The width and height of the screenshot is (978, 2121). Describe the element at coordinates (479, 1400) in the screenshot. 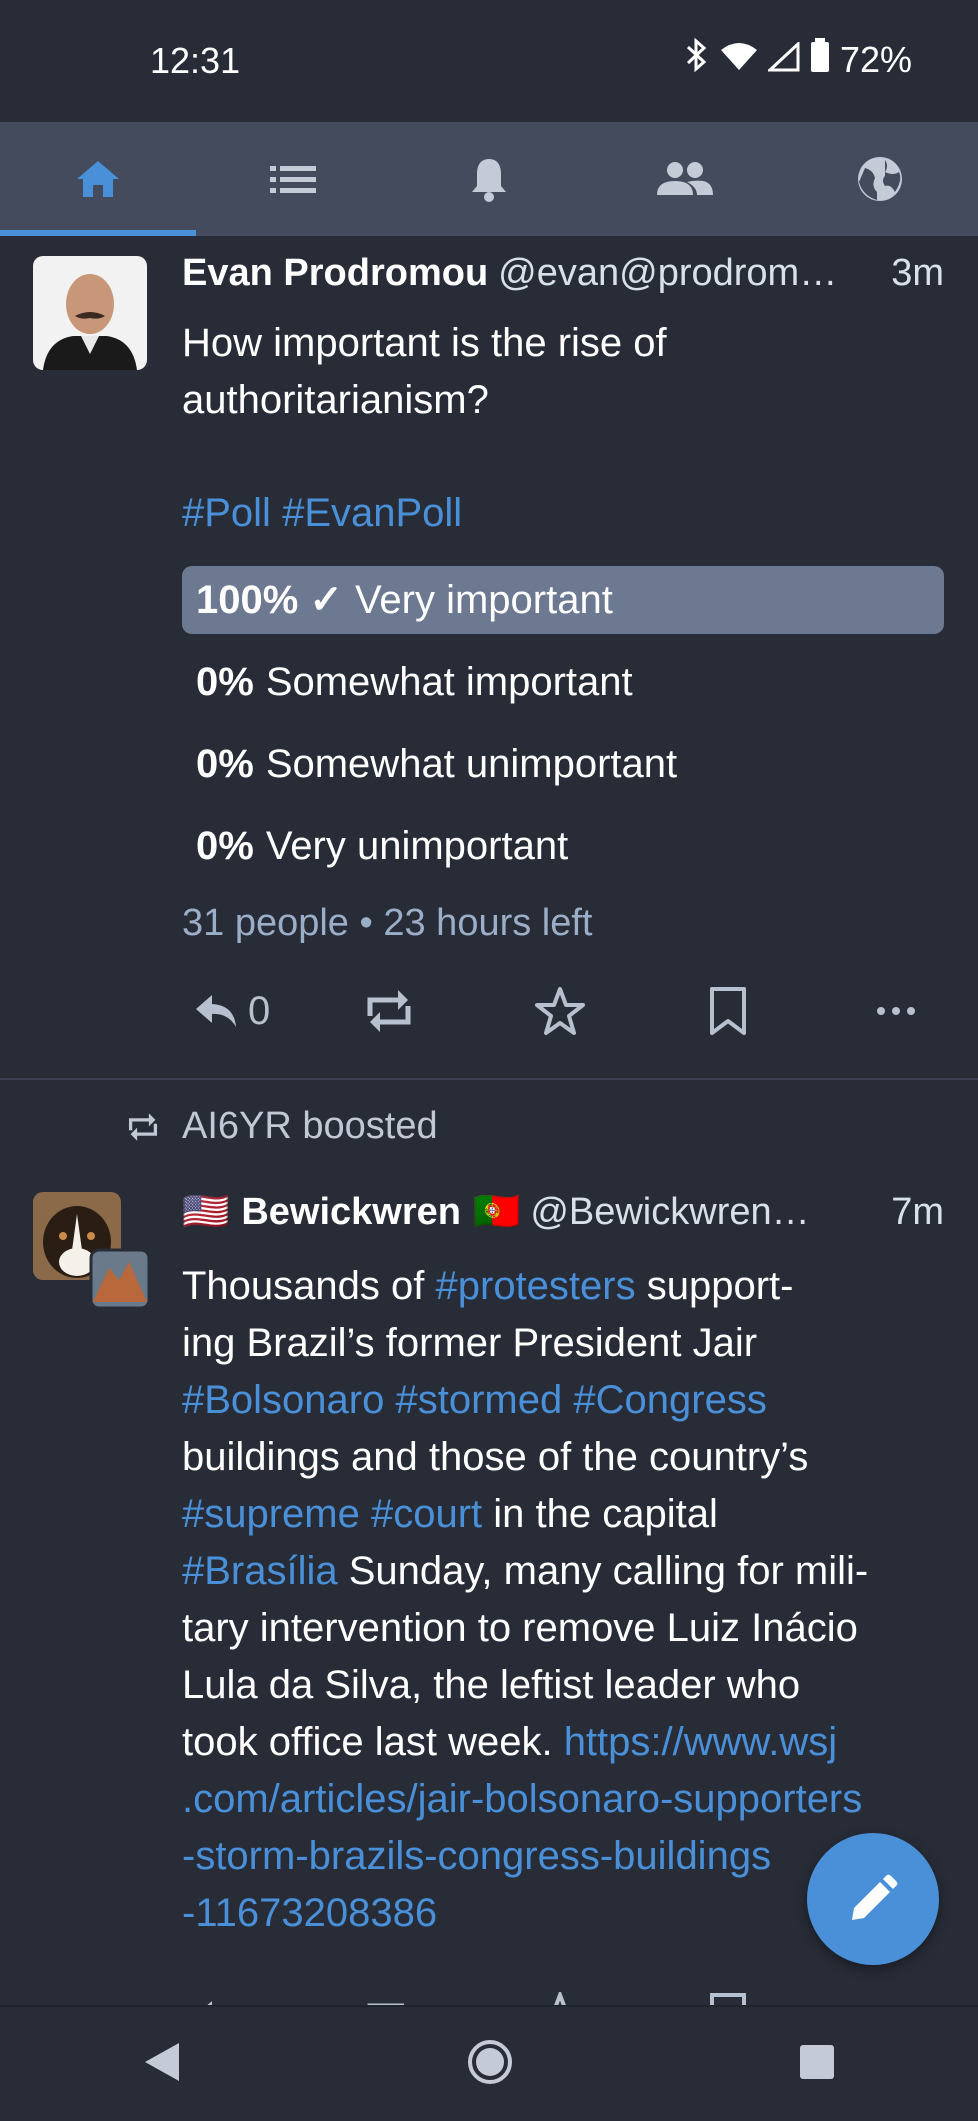

I see `hashtag-link: #stormed` at that location.